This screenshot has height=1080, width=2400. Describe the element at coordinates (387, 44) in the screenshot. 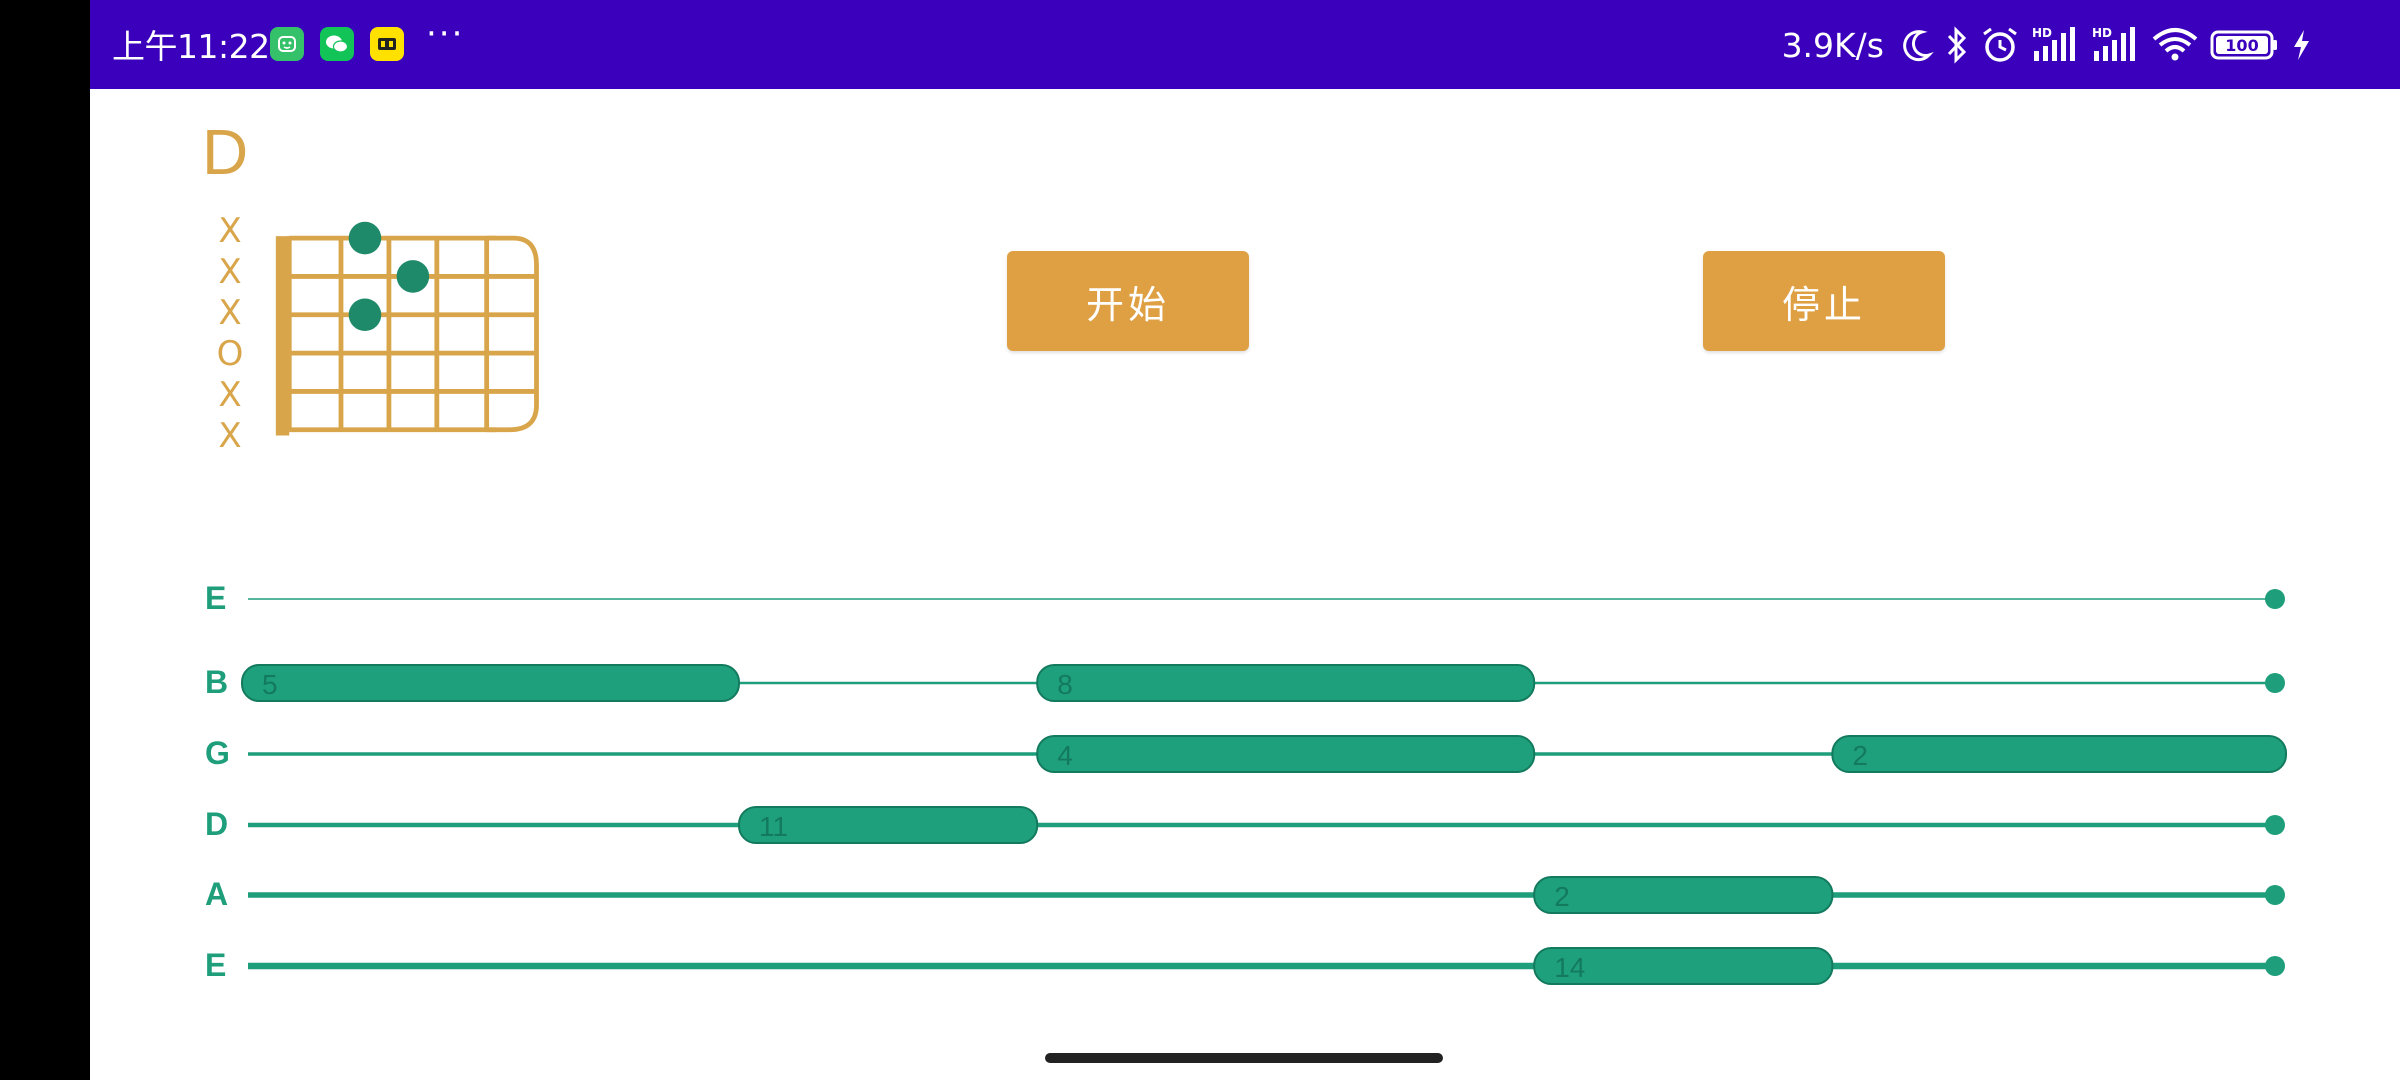

I see `app-yellow-icon` at that location.